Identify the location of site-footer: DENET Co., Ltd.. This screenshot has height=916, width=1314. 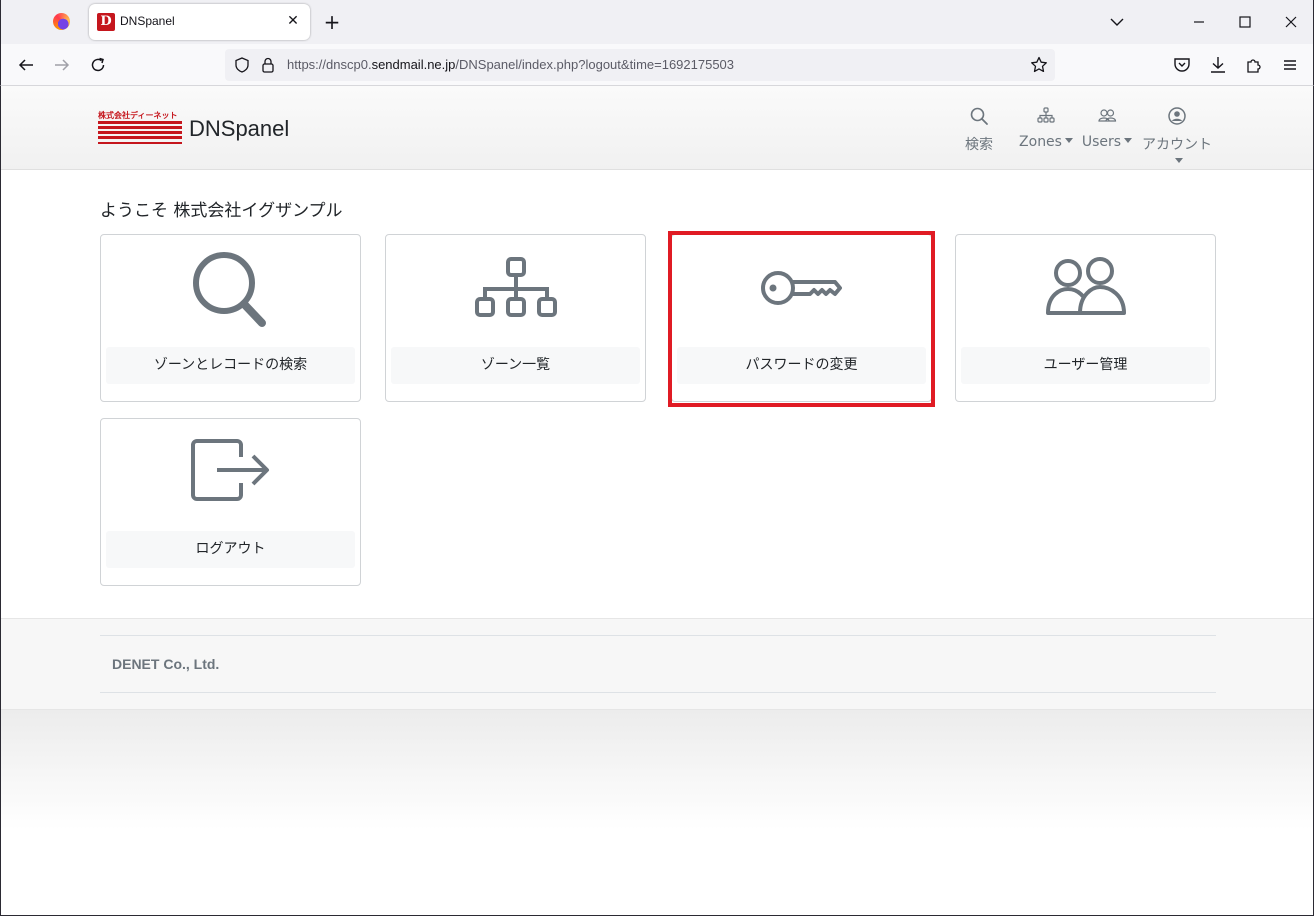
(657, 664).